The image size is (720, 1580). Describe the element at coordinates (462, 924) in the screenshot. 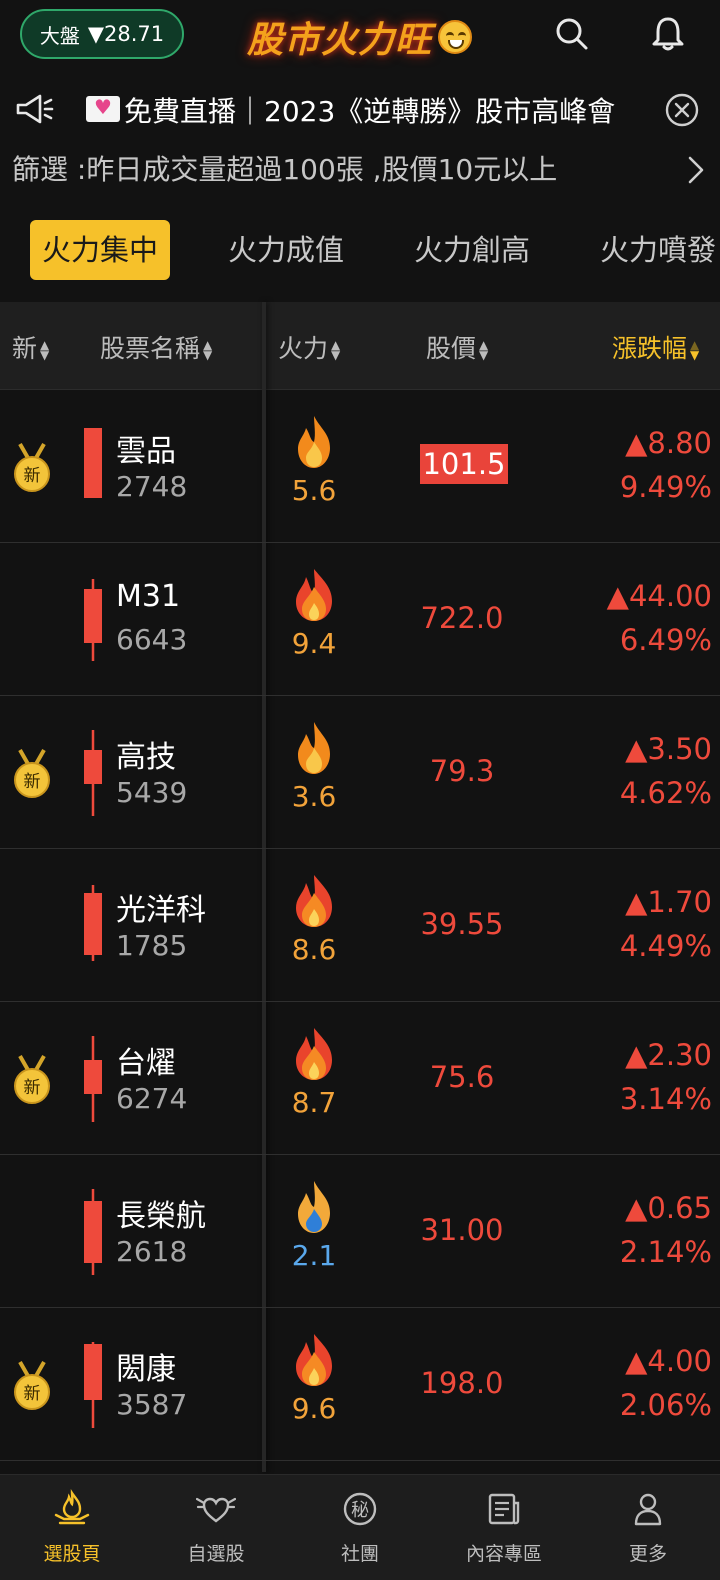

I see `stock-price: 39.55` at that location.